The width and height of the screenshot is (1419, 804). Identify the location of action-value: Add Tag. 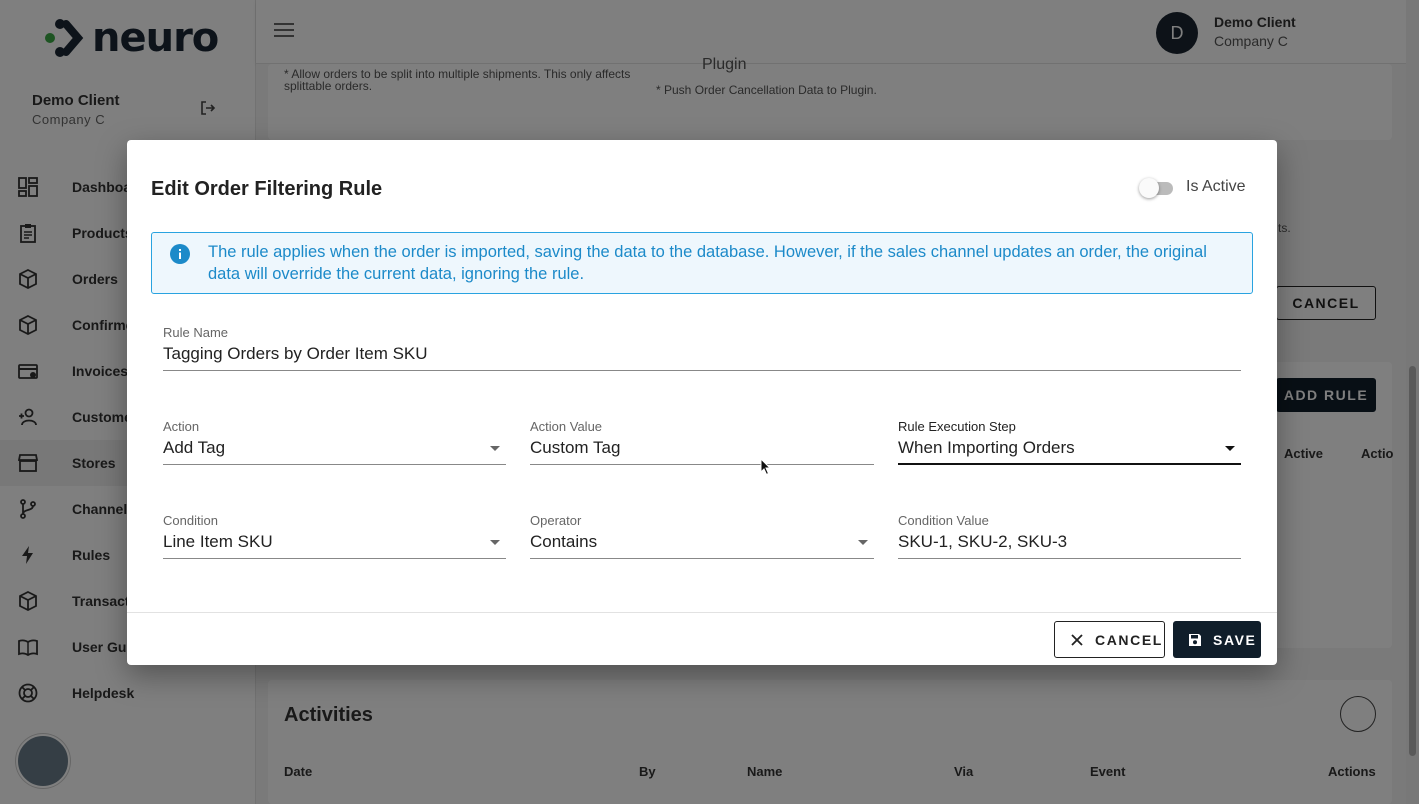
(194, 447).